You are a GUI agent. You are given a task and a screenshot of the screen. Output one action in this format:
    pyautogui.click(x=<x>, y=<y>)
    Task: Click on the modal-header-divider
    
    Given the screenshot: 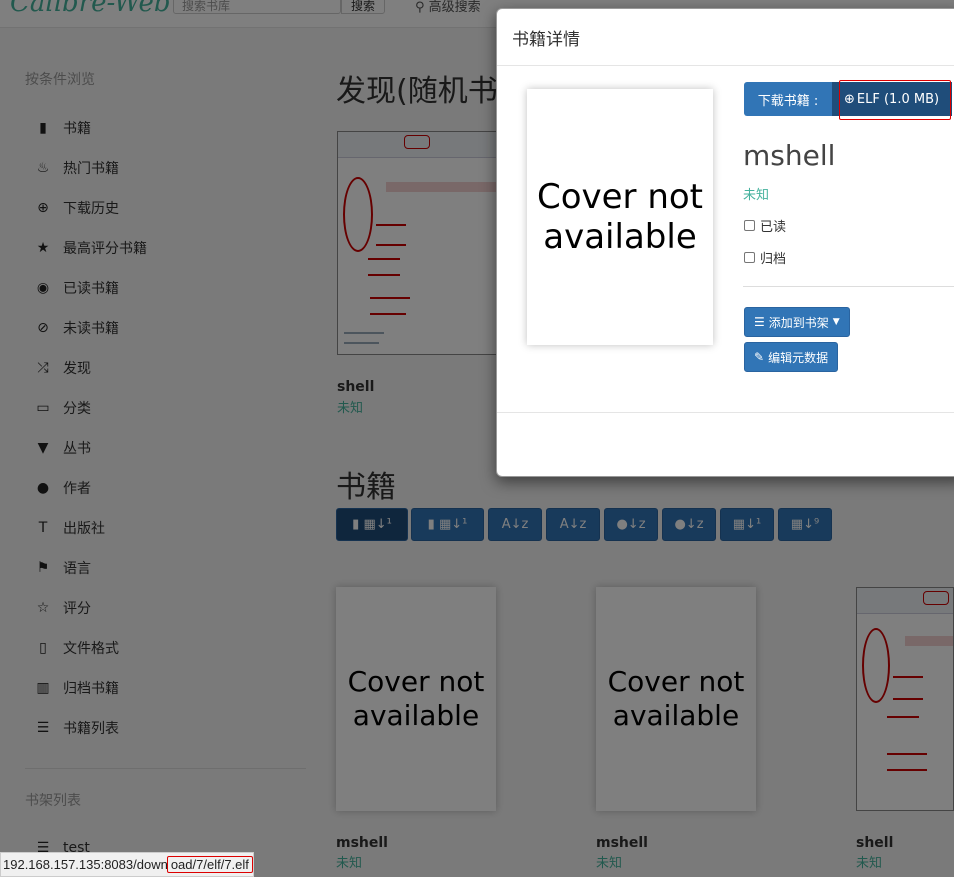 What is the action you would take?
    pyautogui.click(x=725, y=65)
    